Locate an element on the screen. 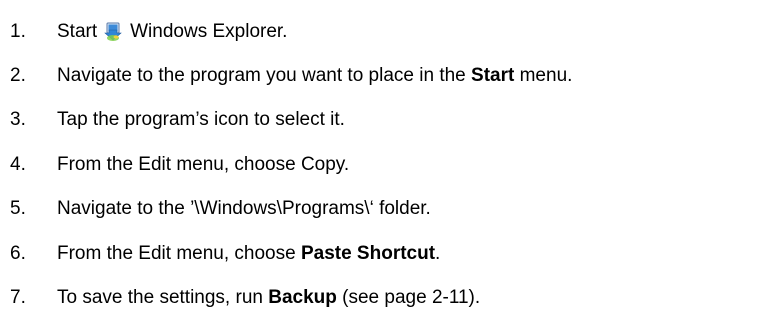 The width and height of the screenshot is (780, 330). step-number: 4. is located at coordinates (18, 164).